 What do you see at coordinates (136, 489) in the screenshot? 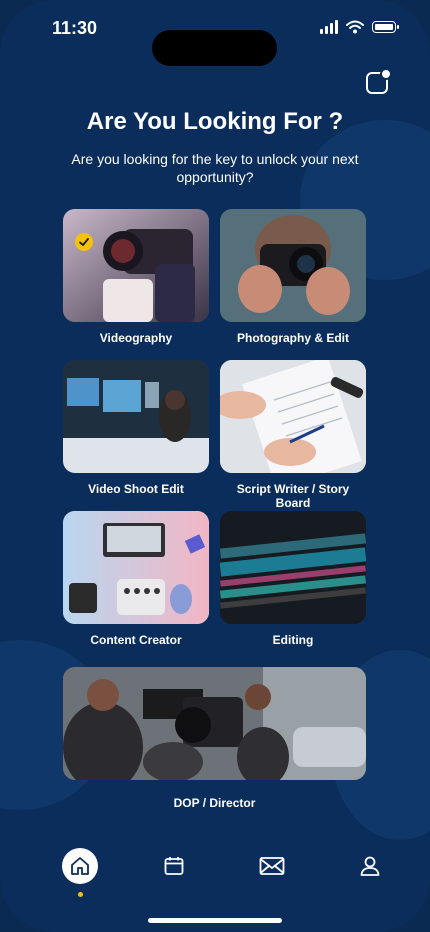
I see `category-label: Video Shoot Edit` at bounding box center [136, 489].